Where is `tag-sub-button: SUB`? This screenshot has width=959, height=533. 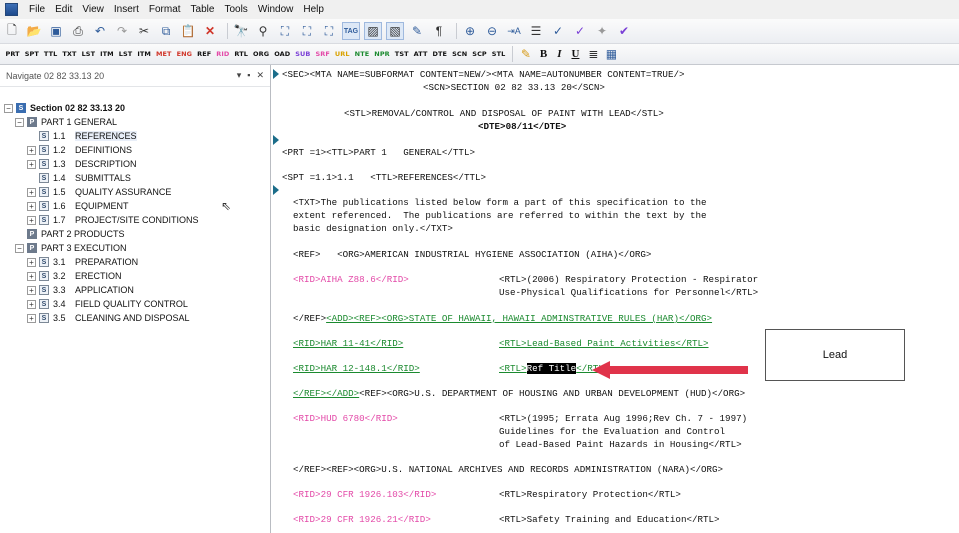
tag-sub-button: SUB is located at coordinates (303, 54).